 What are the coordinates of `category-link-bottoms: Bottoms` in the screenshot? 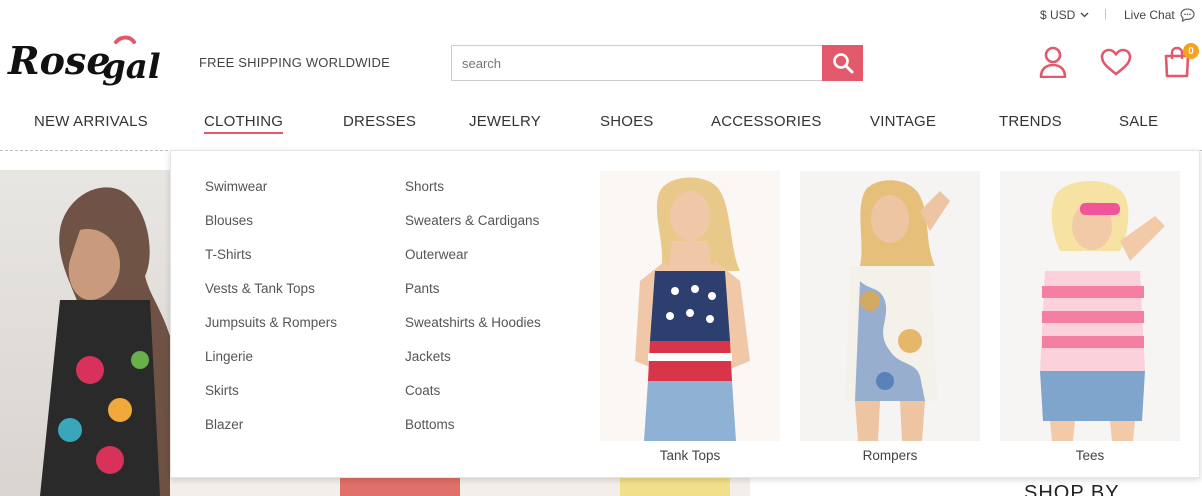 It's located at (473, 426).